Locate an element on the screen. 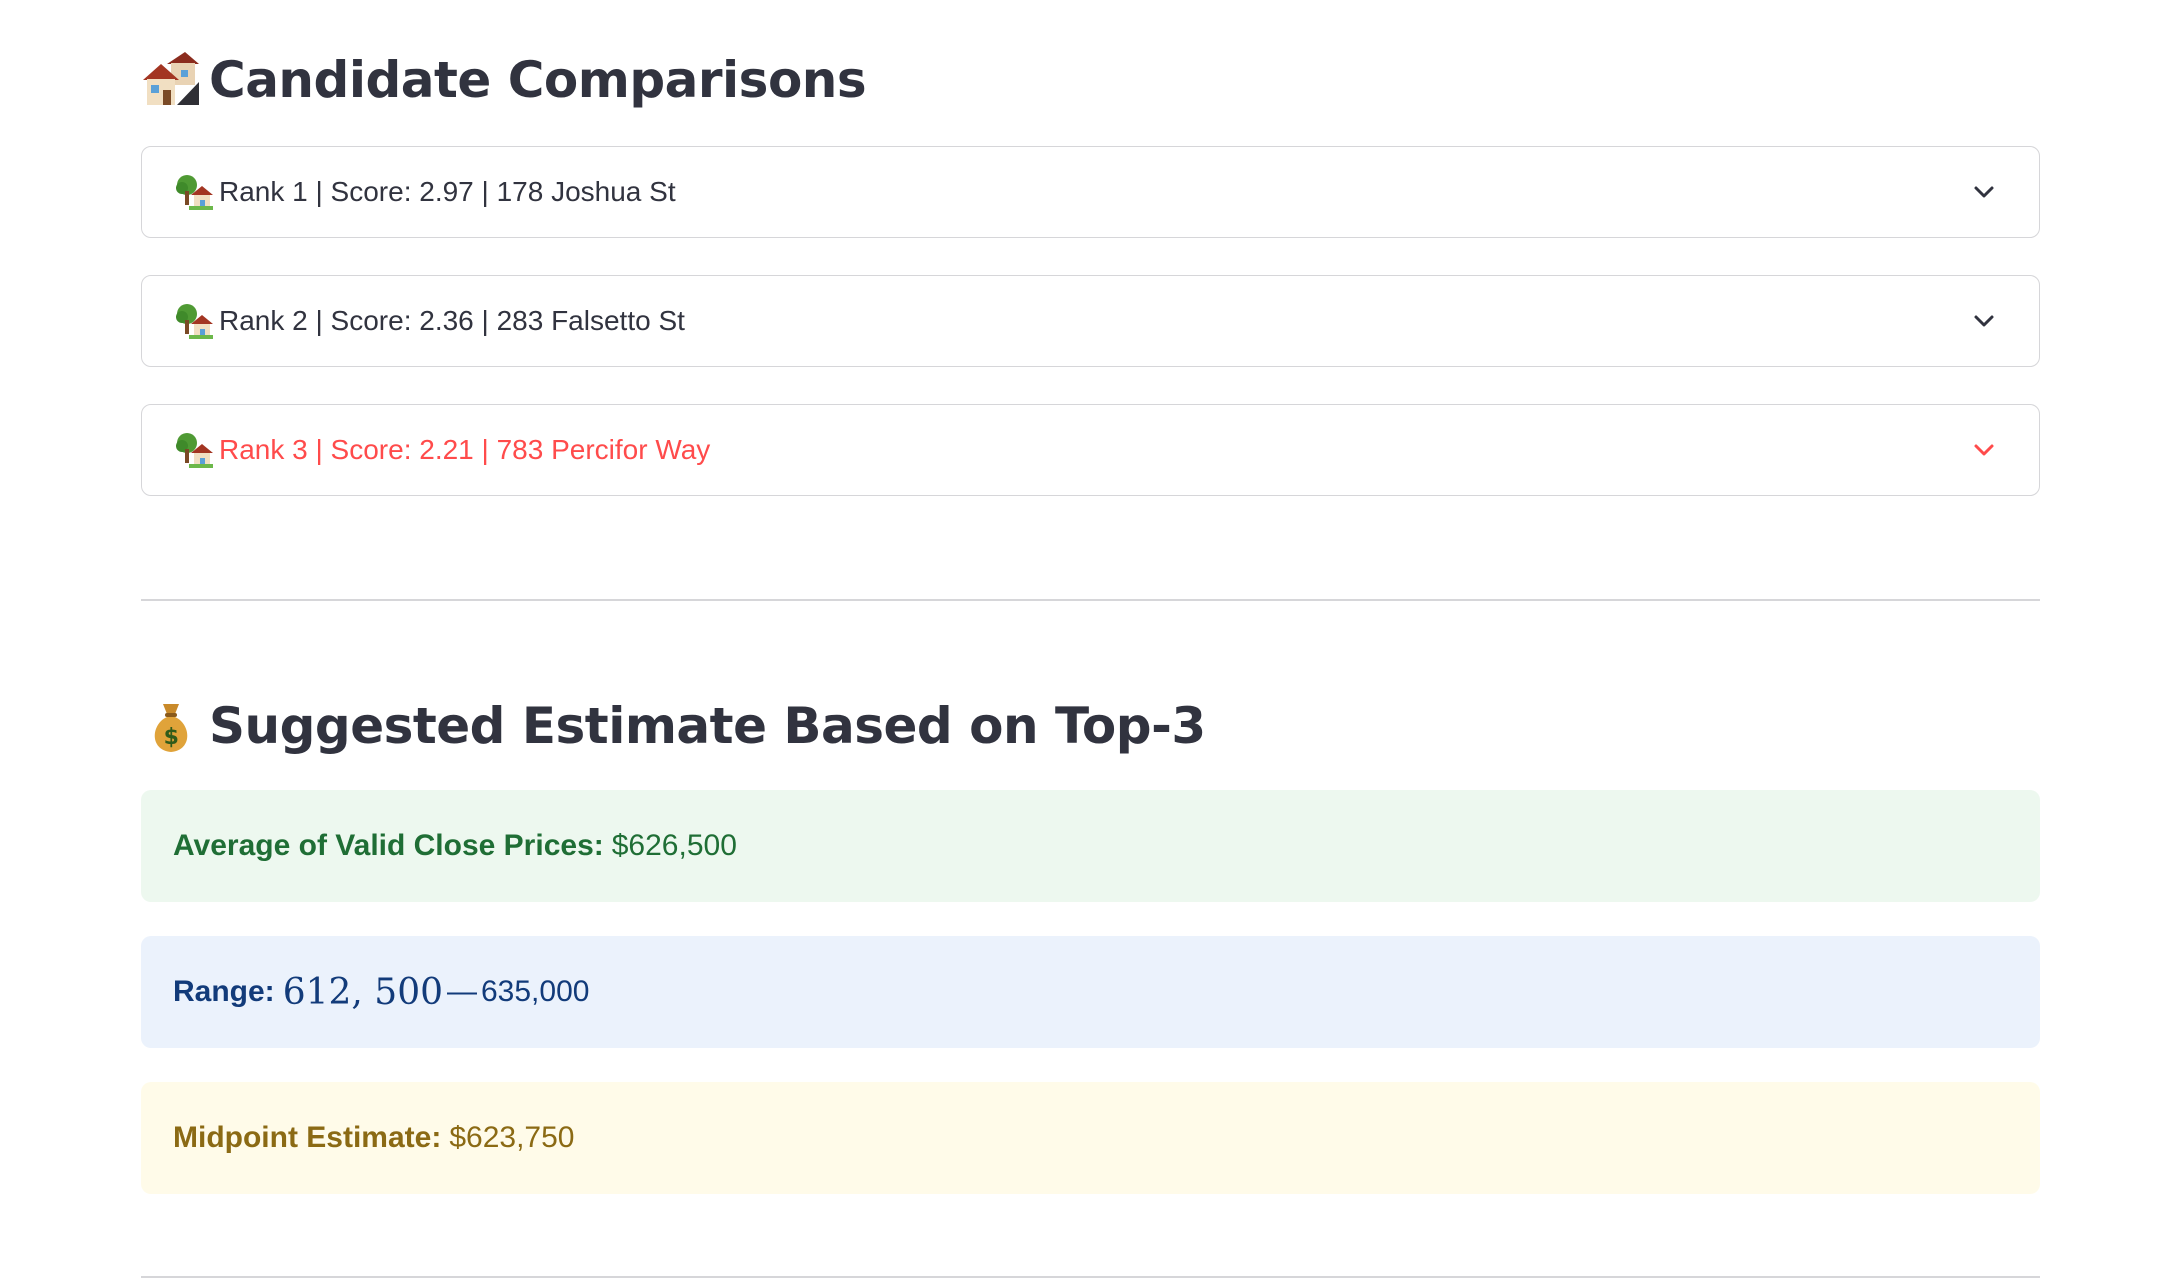  candidate-label: Rank 3 | Score: 2.21 | 783 Percifor Way is located at coordinates (465, 449).